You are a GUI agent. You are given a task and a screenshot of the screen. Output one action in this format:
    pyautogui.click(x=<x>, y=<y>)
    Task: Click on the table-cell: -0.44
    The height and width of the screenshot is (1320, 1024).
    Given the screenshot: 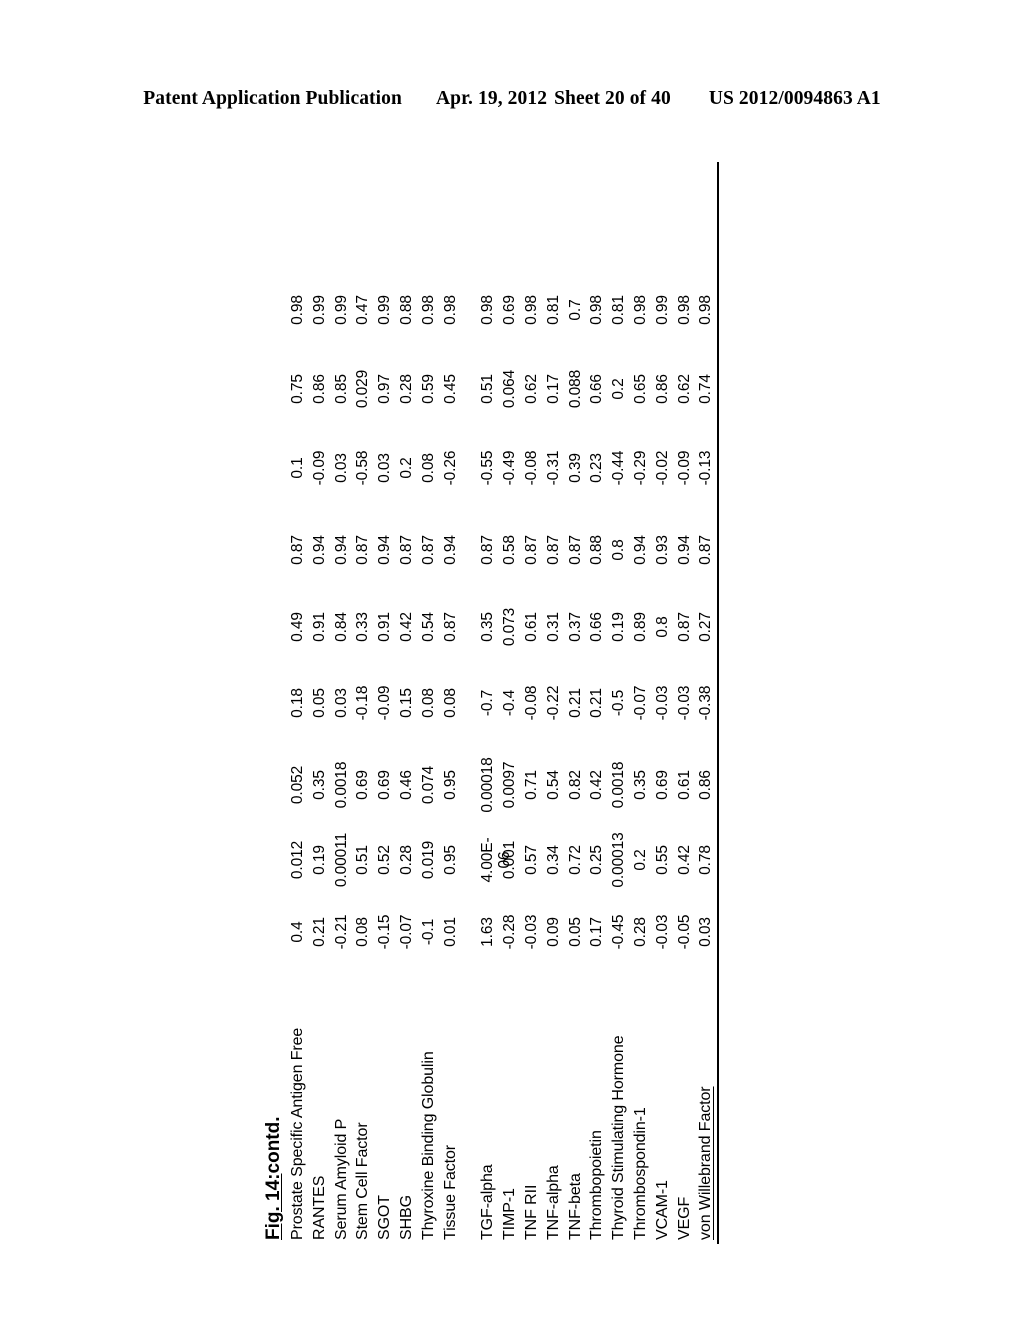 What is the action you would take?
    pyautogui.click(x=619, y=468)
    